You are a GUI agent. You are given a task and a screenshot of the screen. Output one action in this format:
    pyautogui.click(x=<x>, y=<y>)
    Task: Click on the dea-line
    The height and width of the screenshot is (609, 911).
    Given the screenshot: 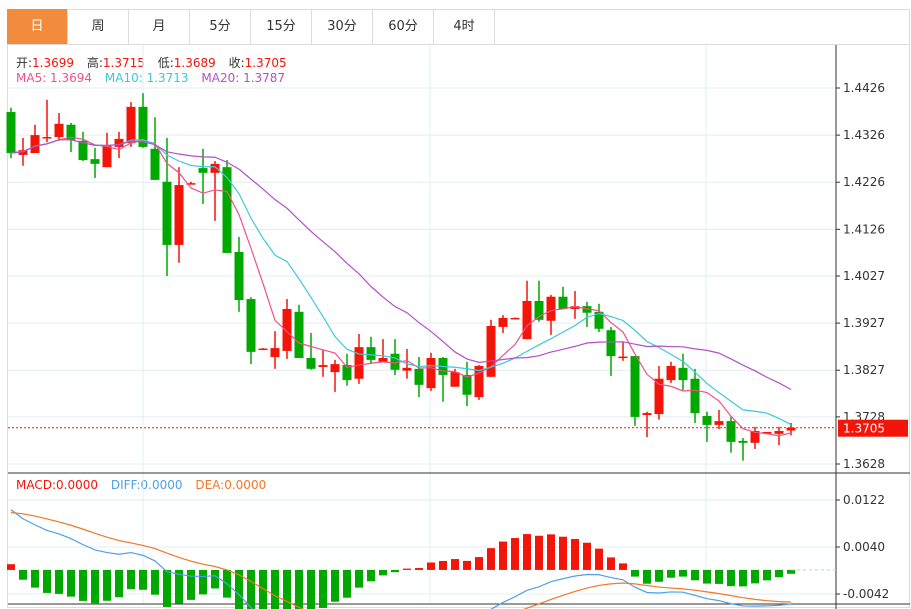 What is the action you would take?
    pyautogui.click(x=401, y=560)
    